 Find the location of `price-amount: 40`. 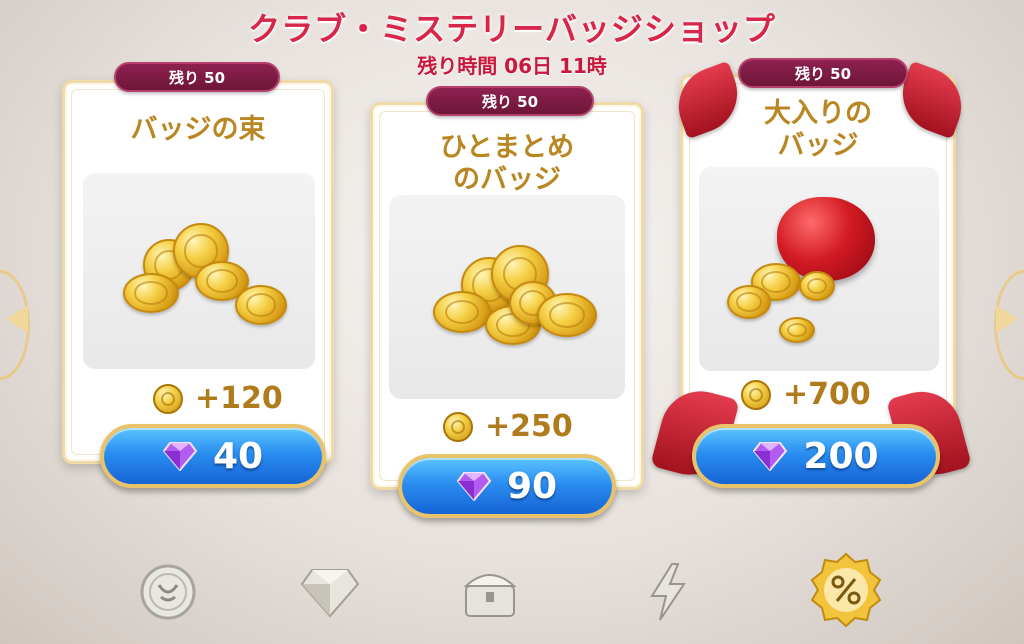

price-amount: 40 is located at coordinates (238, 456).